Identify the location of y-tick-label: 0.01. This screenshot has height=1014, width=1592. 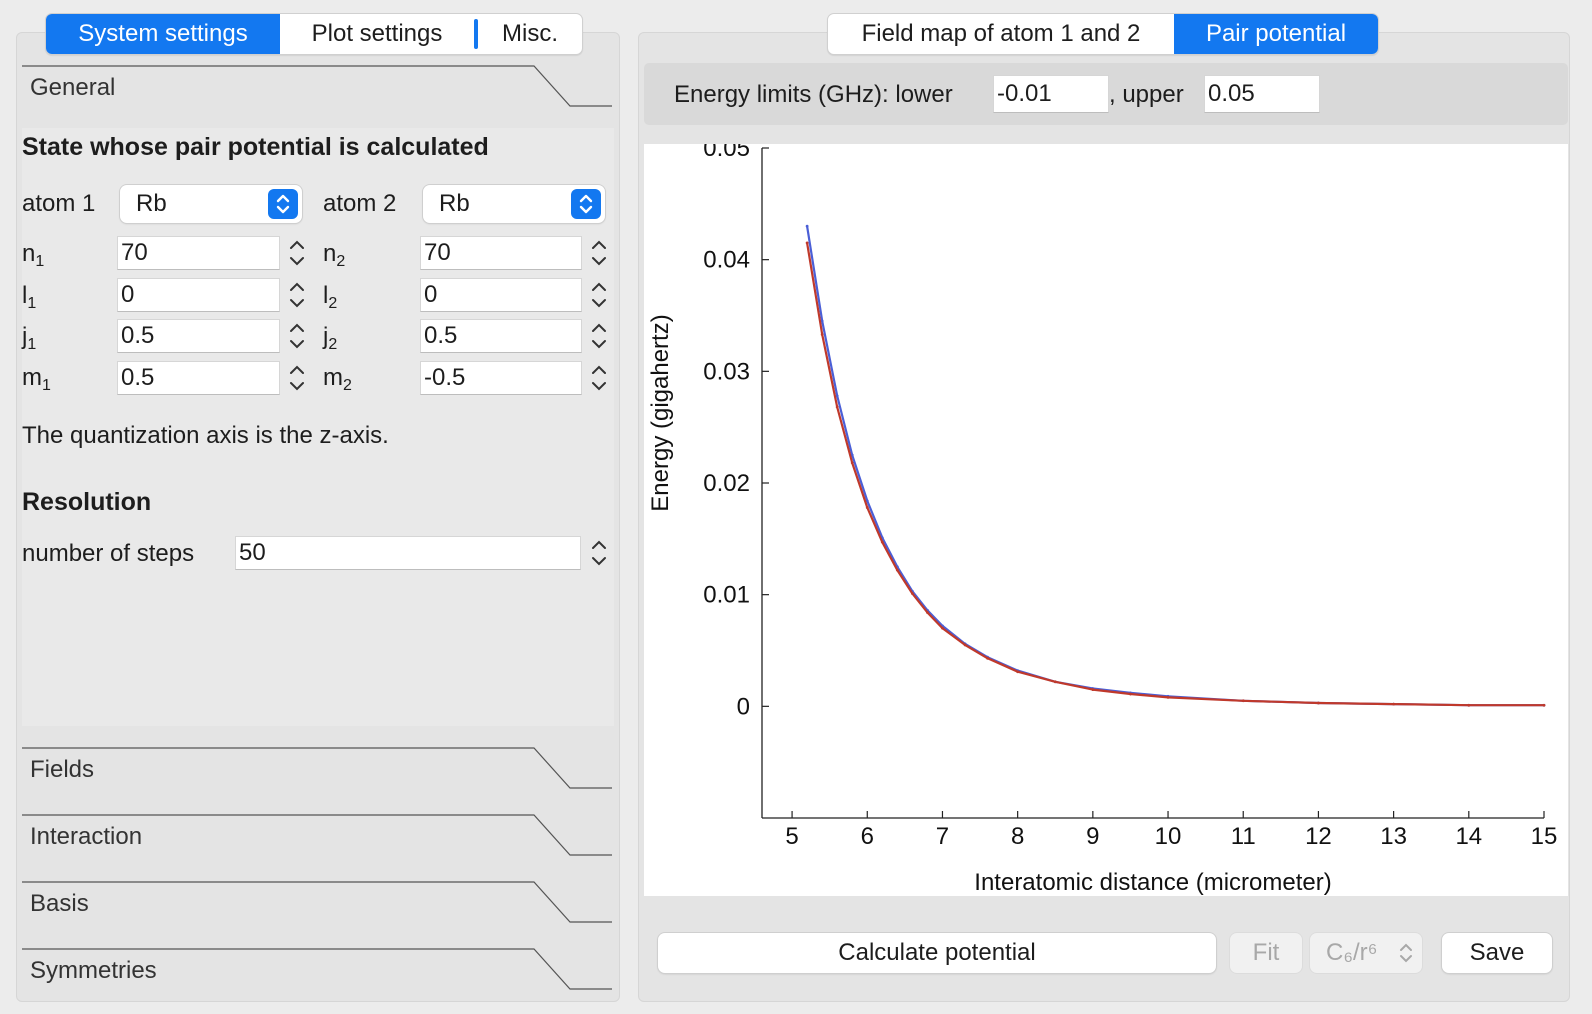
(726, 595).